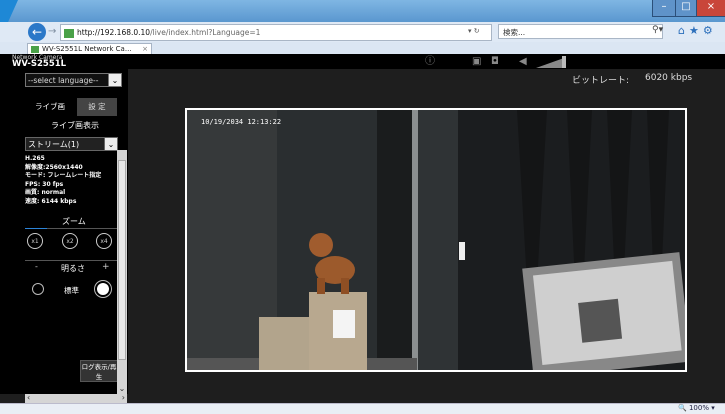 The width and height of the screenshot is (725, 414). Describe the element at coordinates (601, 81) in the screenshot. I see `bitrate-label: ビットレート:` at that location.